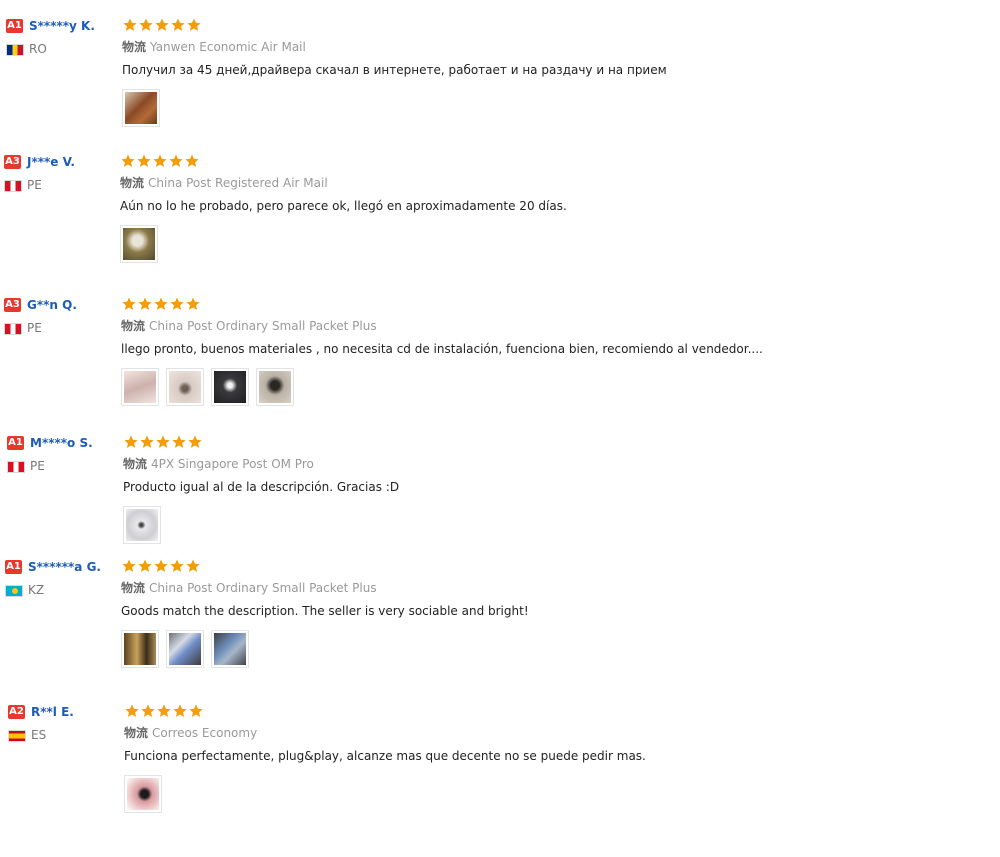 The width and height of the screenshot is (1000, 857). Describe the element at coordinates (36, 590) in the screenshot. I see `country-code: KZ` at that location.